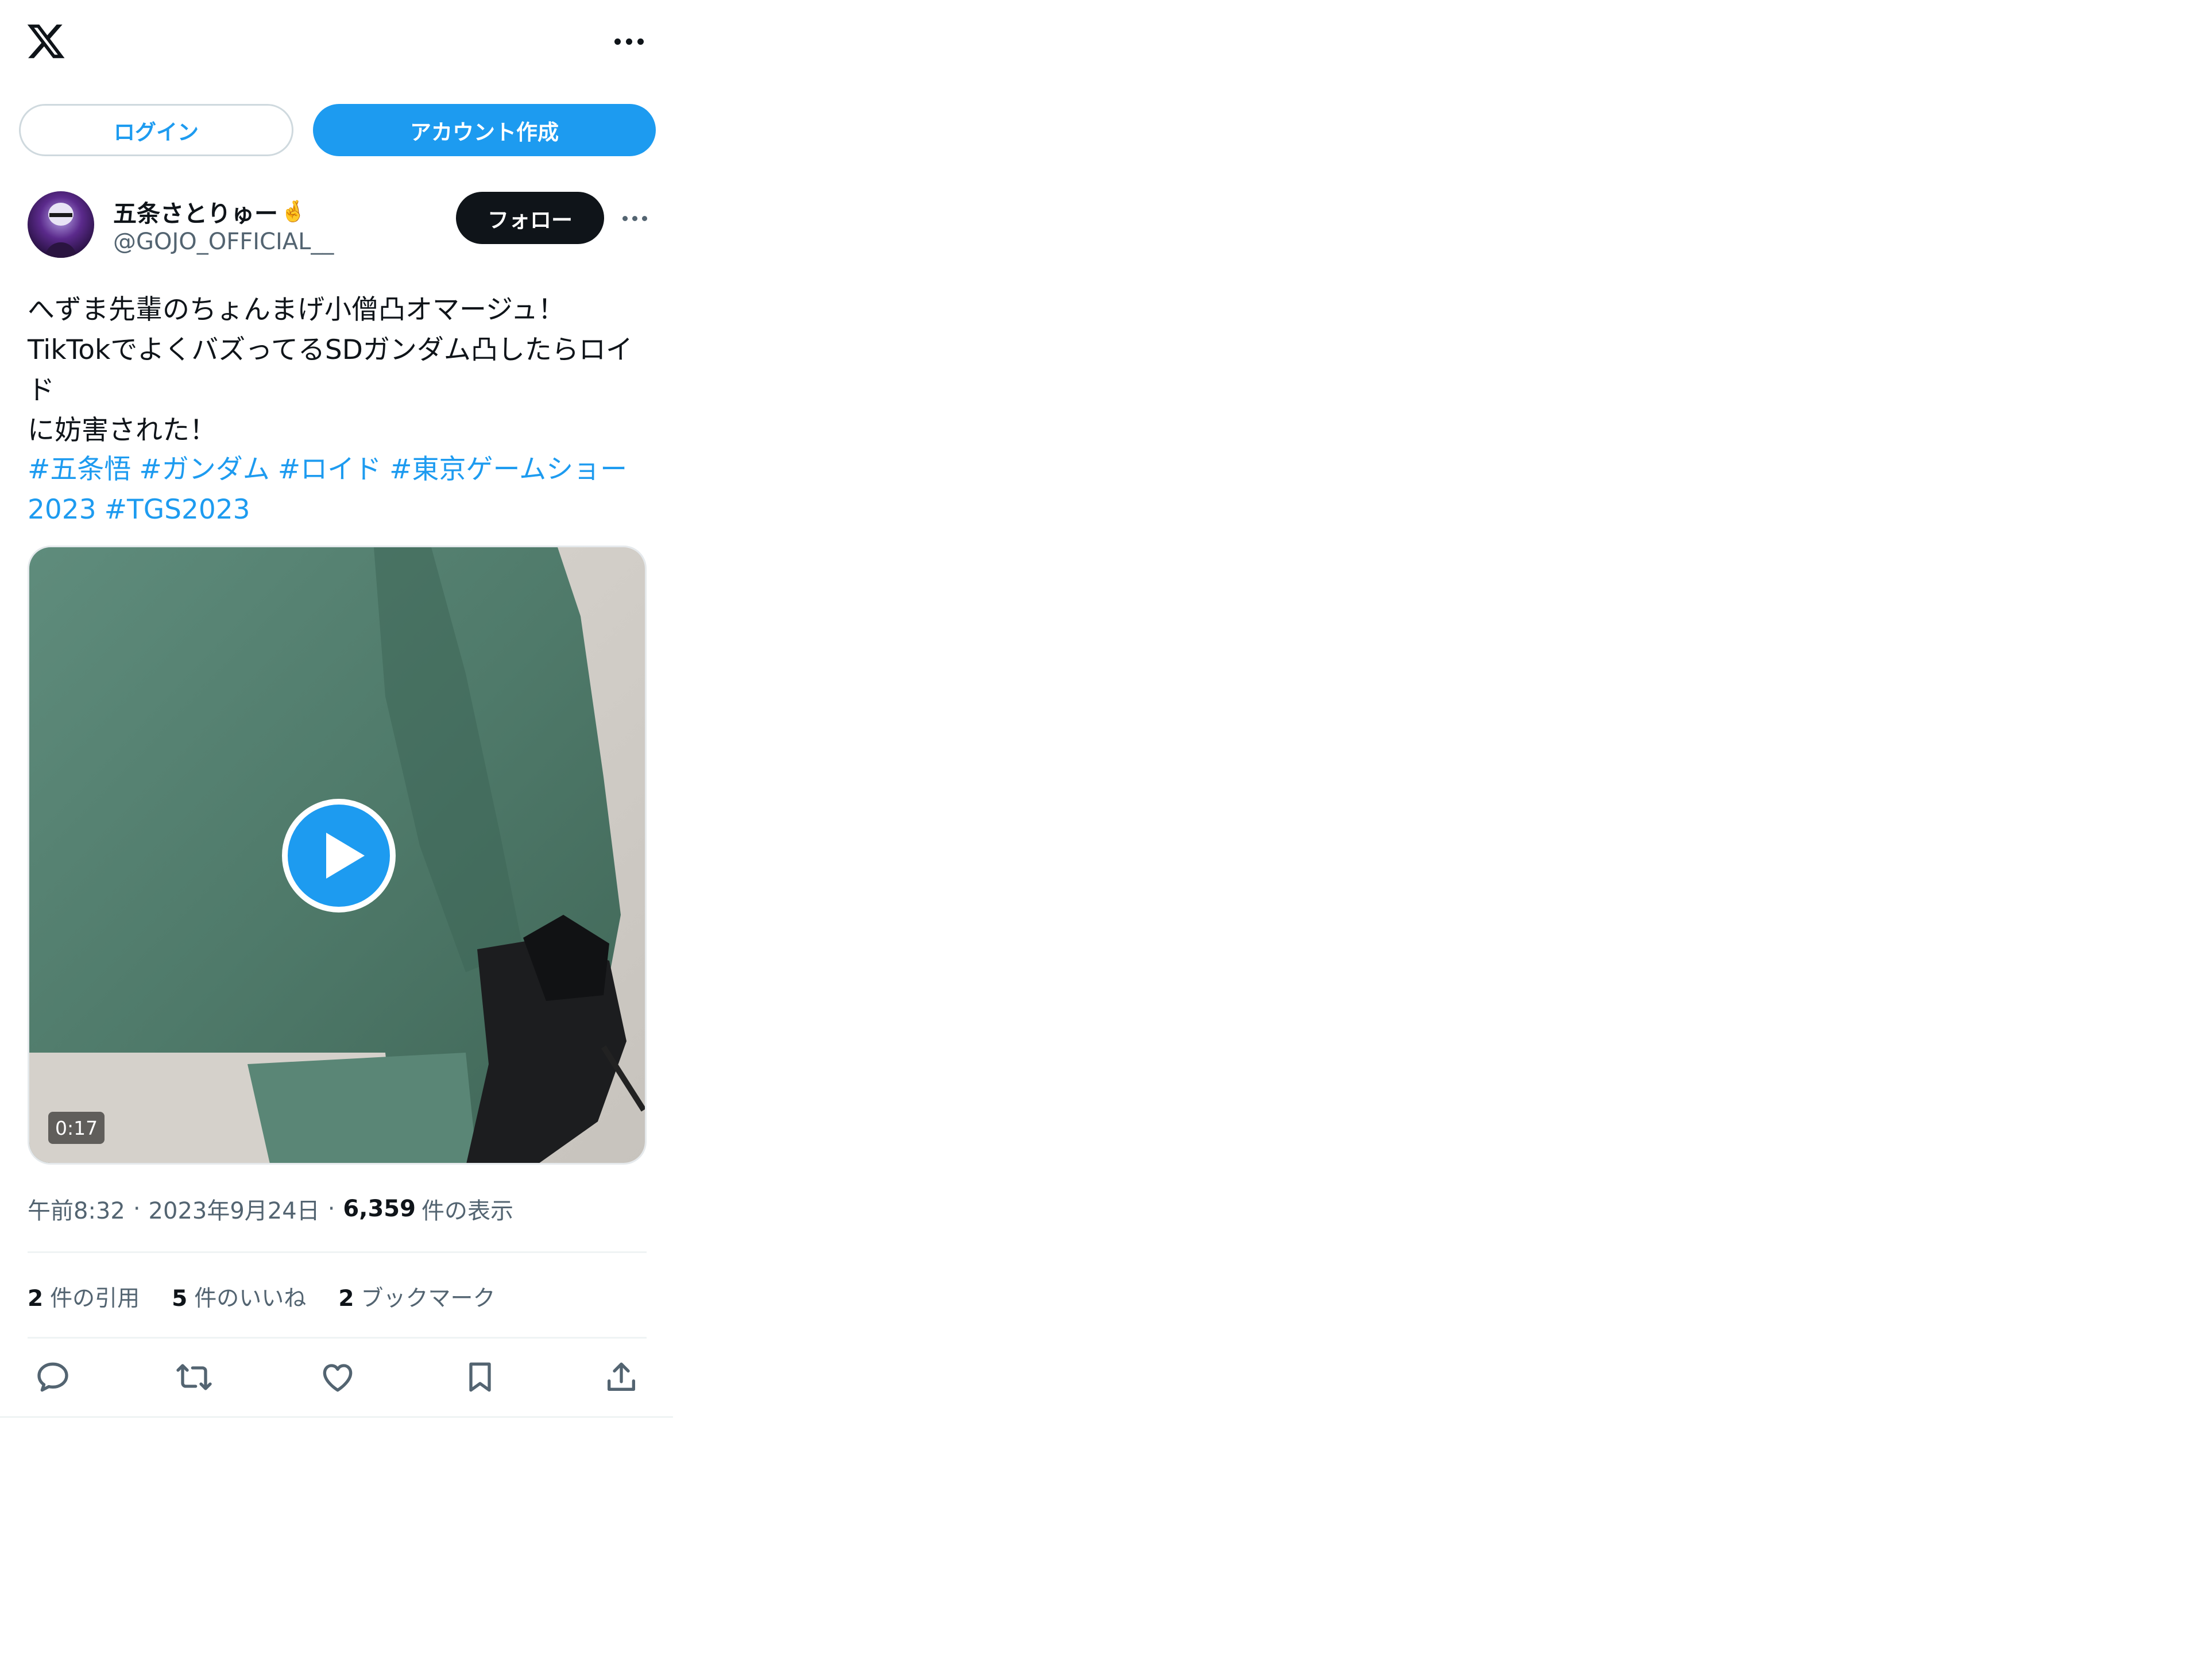 The image size is (2212, 1678). I want to click on hashtag-link: #ガンダム, so click(204, 470).